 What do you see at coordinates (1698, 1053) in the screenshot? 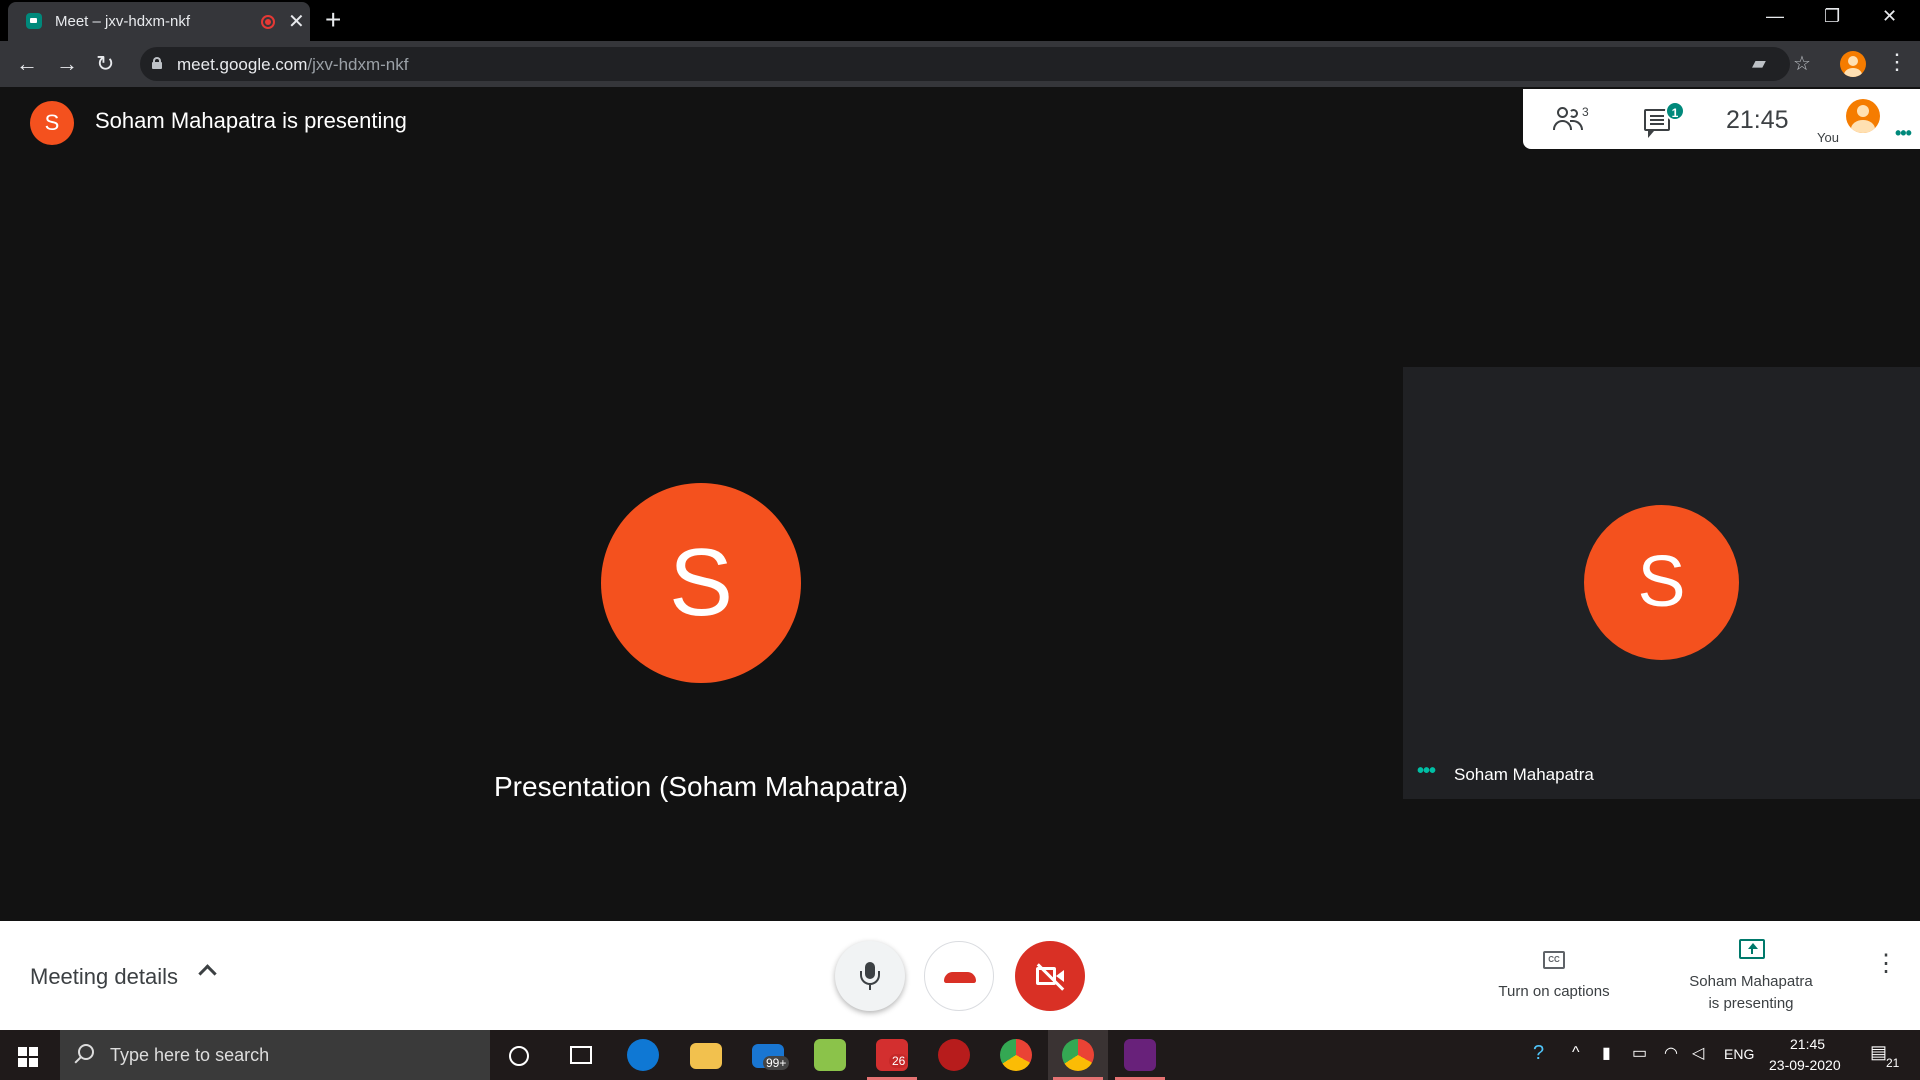
I see `volume-icon: ◁` at bounding box center [1698, 1053].